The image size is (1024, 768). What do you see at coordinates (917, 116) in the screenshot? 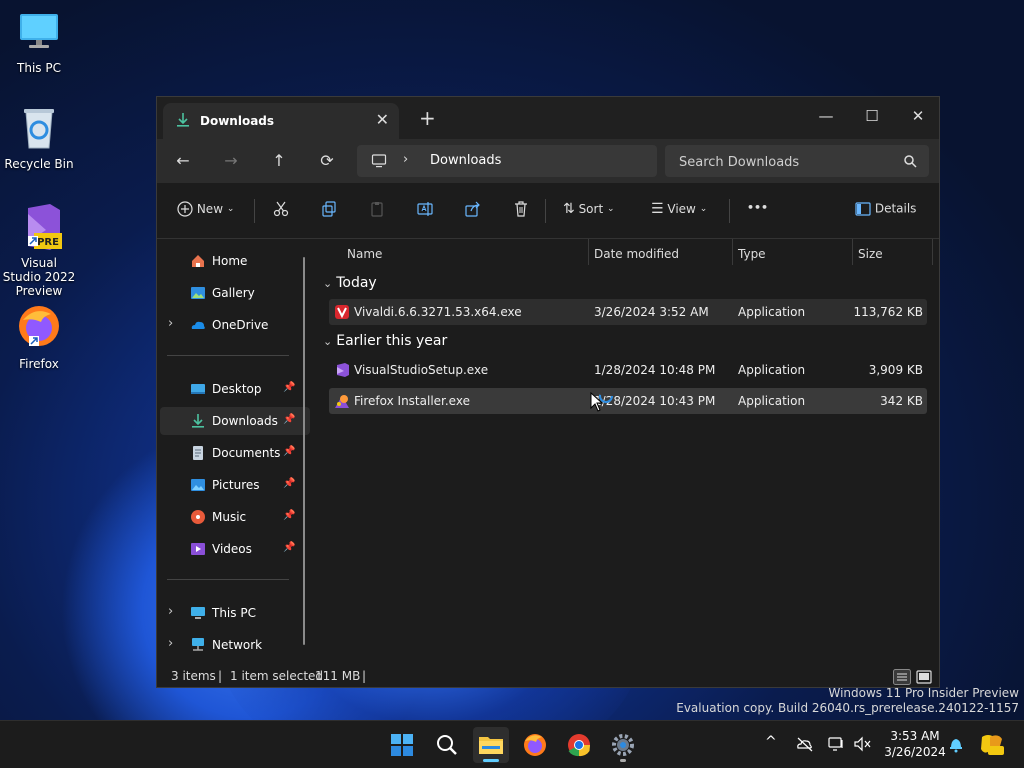
I see `close-window-button: ✕` at bounding box center [917, 116].